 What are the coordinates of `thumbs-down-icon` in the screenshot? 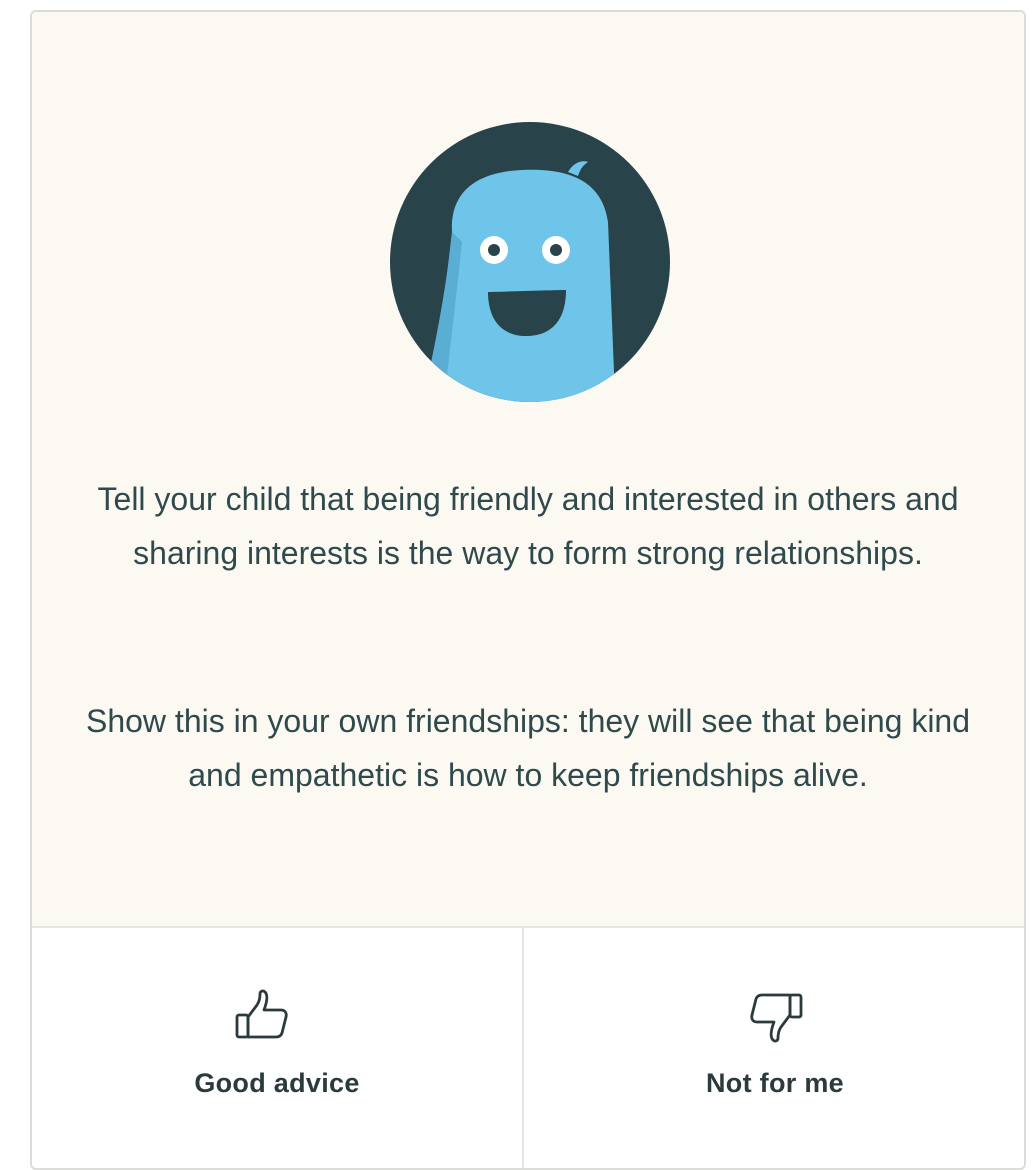 It's located at (776, 1018).